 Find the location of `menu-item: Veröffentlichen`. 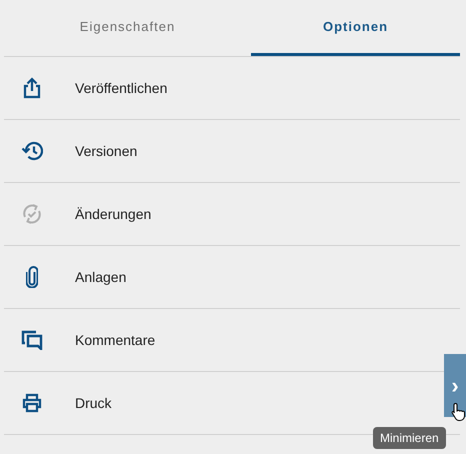

menu-item: Veröffentlichen is located at coordinates (232, 88).